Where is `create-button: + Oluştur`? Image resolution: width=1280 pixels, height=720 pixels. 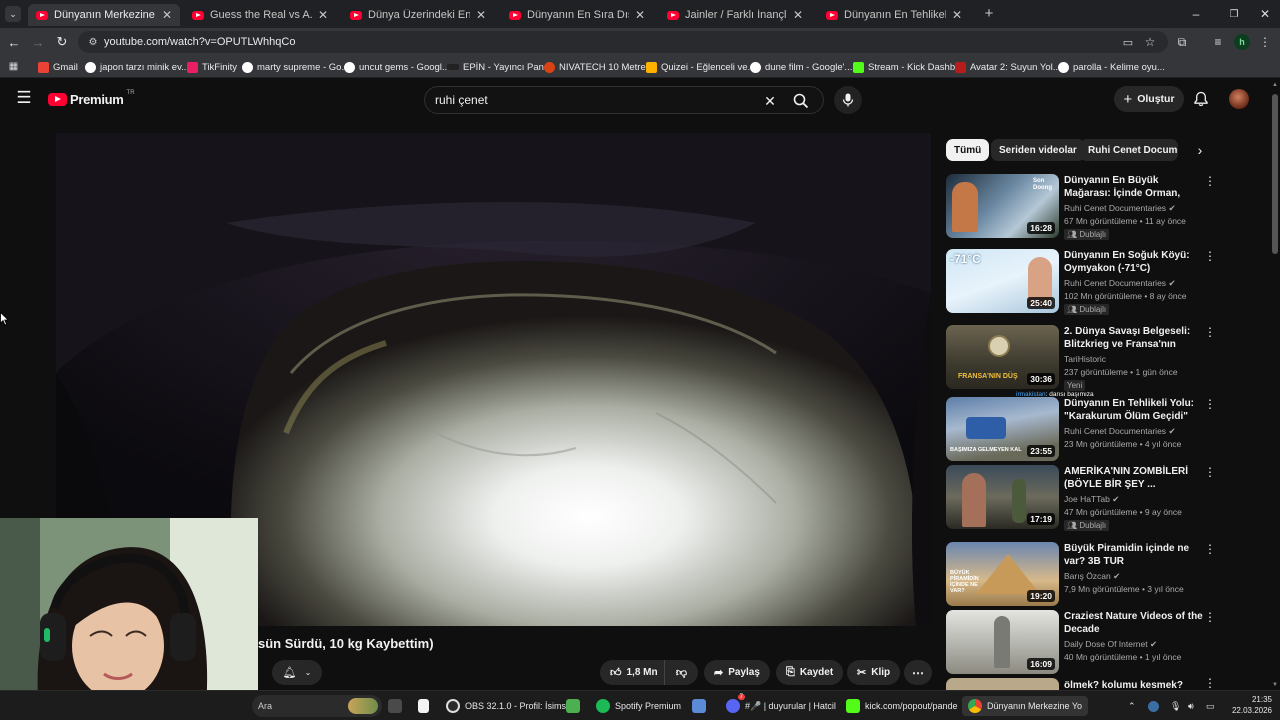
create-button: + Oluştur is located at coordinates (1149, 99).